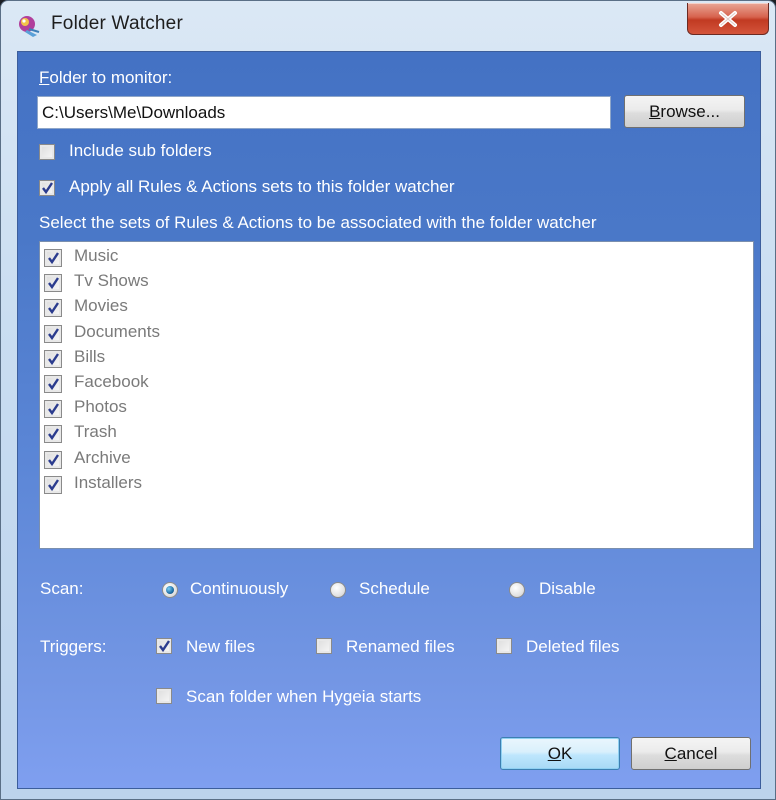  Describe the element at coordinates (170, 590) in the screenshot. I see `scan-continuously-radio` at that location.